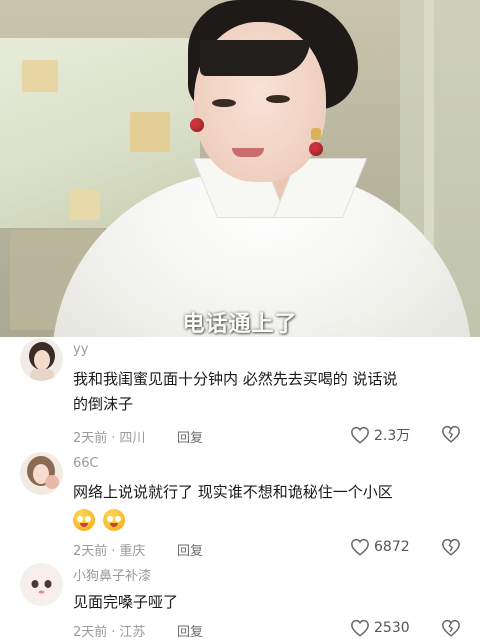 The height and width of the screenshot is (640, 480). What do you see at coordinates (268, 518) in the screenshot?
I see `emoji-row` at bounding box center [268, 518].